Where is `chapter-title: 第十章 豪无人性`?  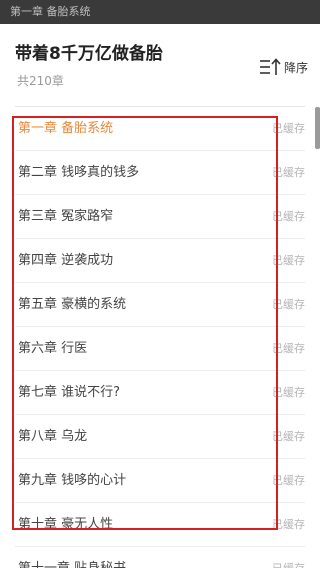 chapter-title: 第十章 豪无人性 is located at coordinates (66, 524).